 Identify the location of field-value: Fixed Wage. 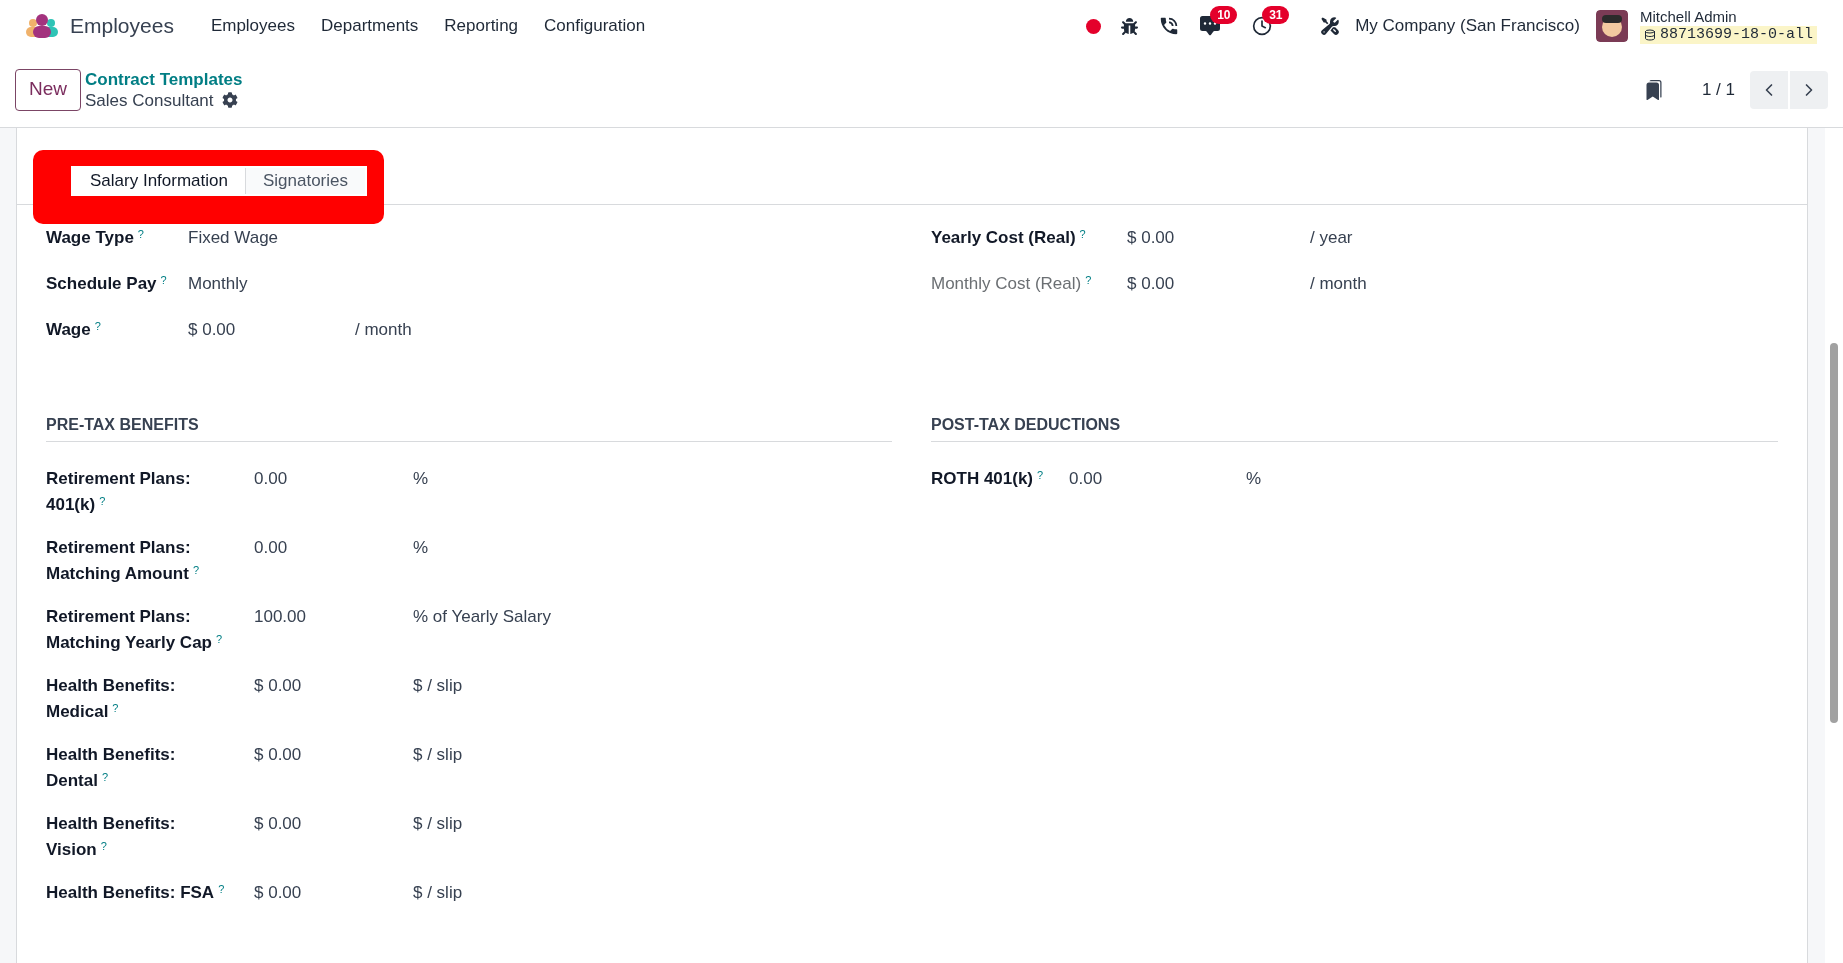
(233, 237).